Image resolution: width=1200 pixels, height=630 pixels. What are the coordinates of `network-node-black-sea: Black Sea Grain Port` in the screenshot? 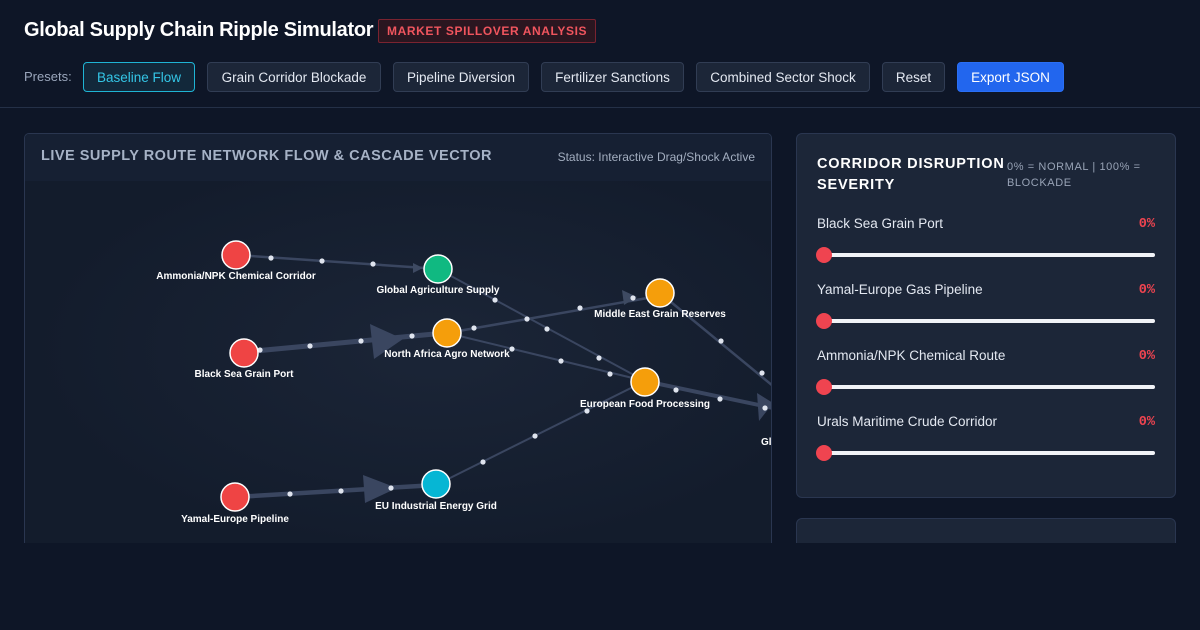 It's located at (245, 359).